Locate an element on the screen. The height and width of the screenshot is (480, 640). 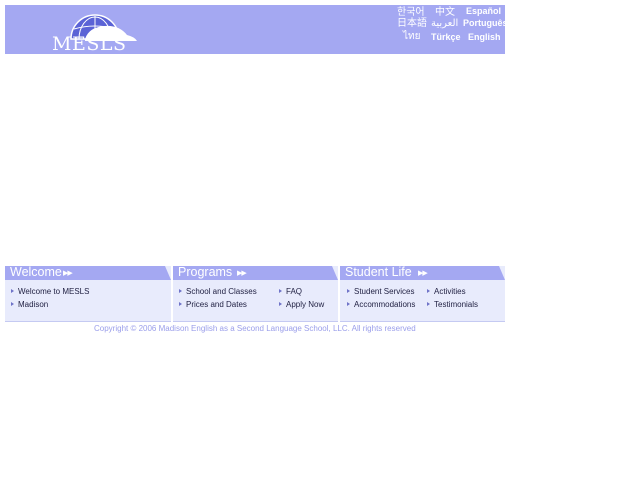
welcome-item-label: Welcome to MESLS is located at coordinates (54, 291).